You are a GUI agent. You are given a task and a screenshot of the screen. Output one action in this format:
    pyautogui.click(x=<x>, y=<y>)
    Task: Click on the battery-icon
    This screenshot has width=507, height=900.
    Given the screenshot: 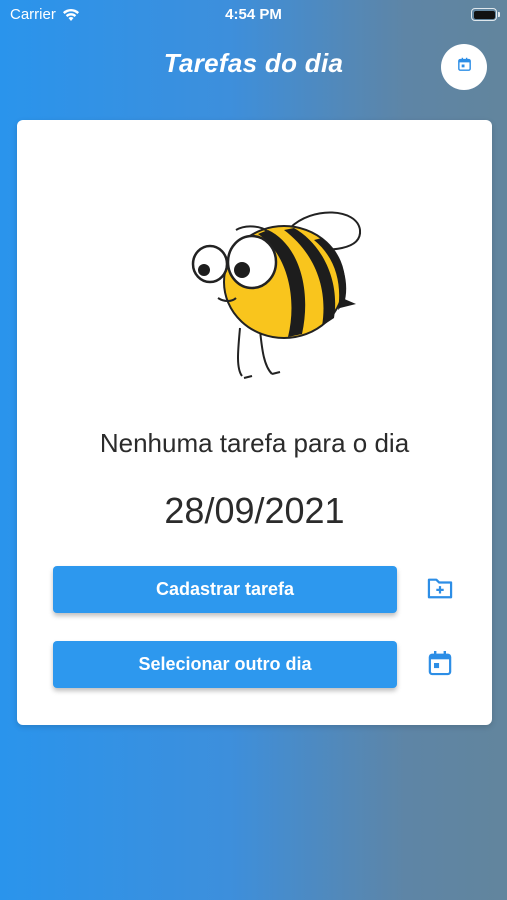 What is the action you would take?
    pyautogui.click(x=485, y=14)
    